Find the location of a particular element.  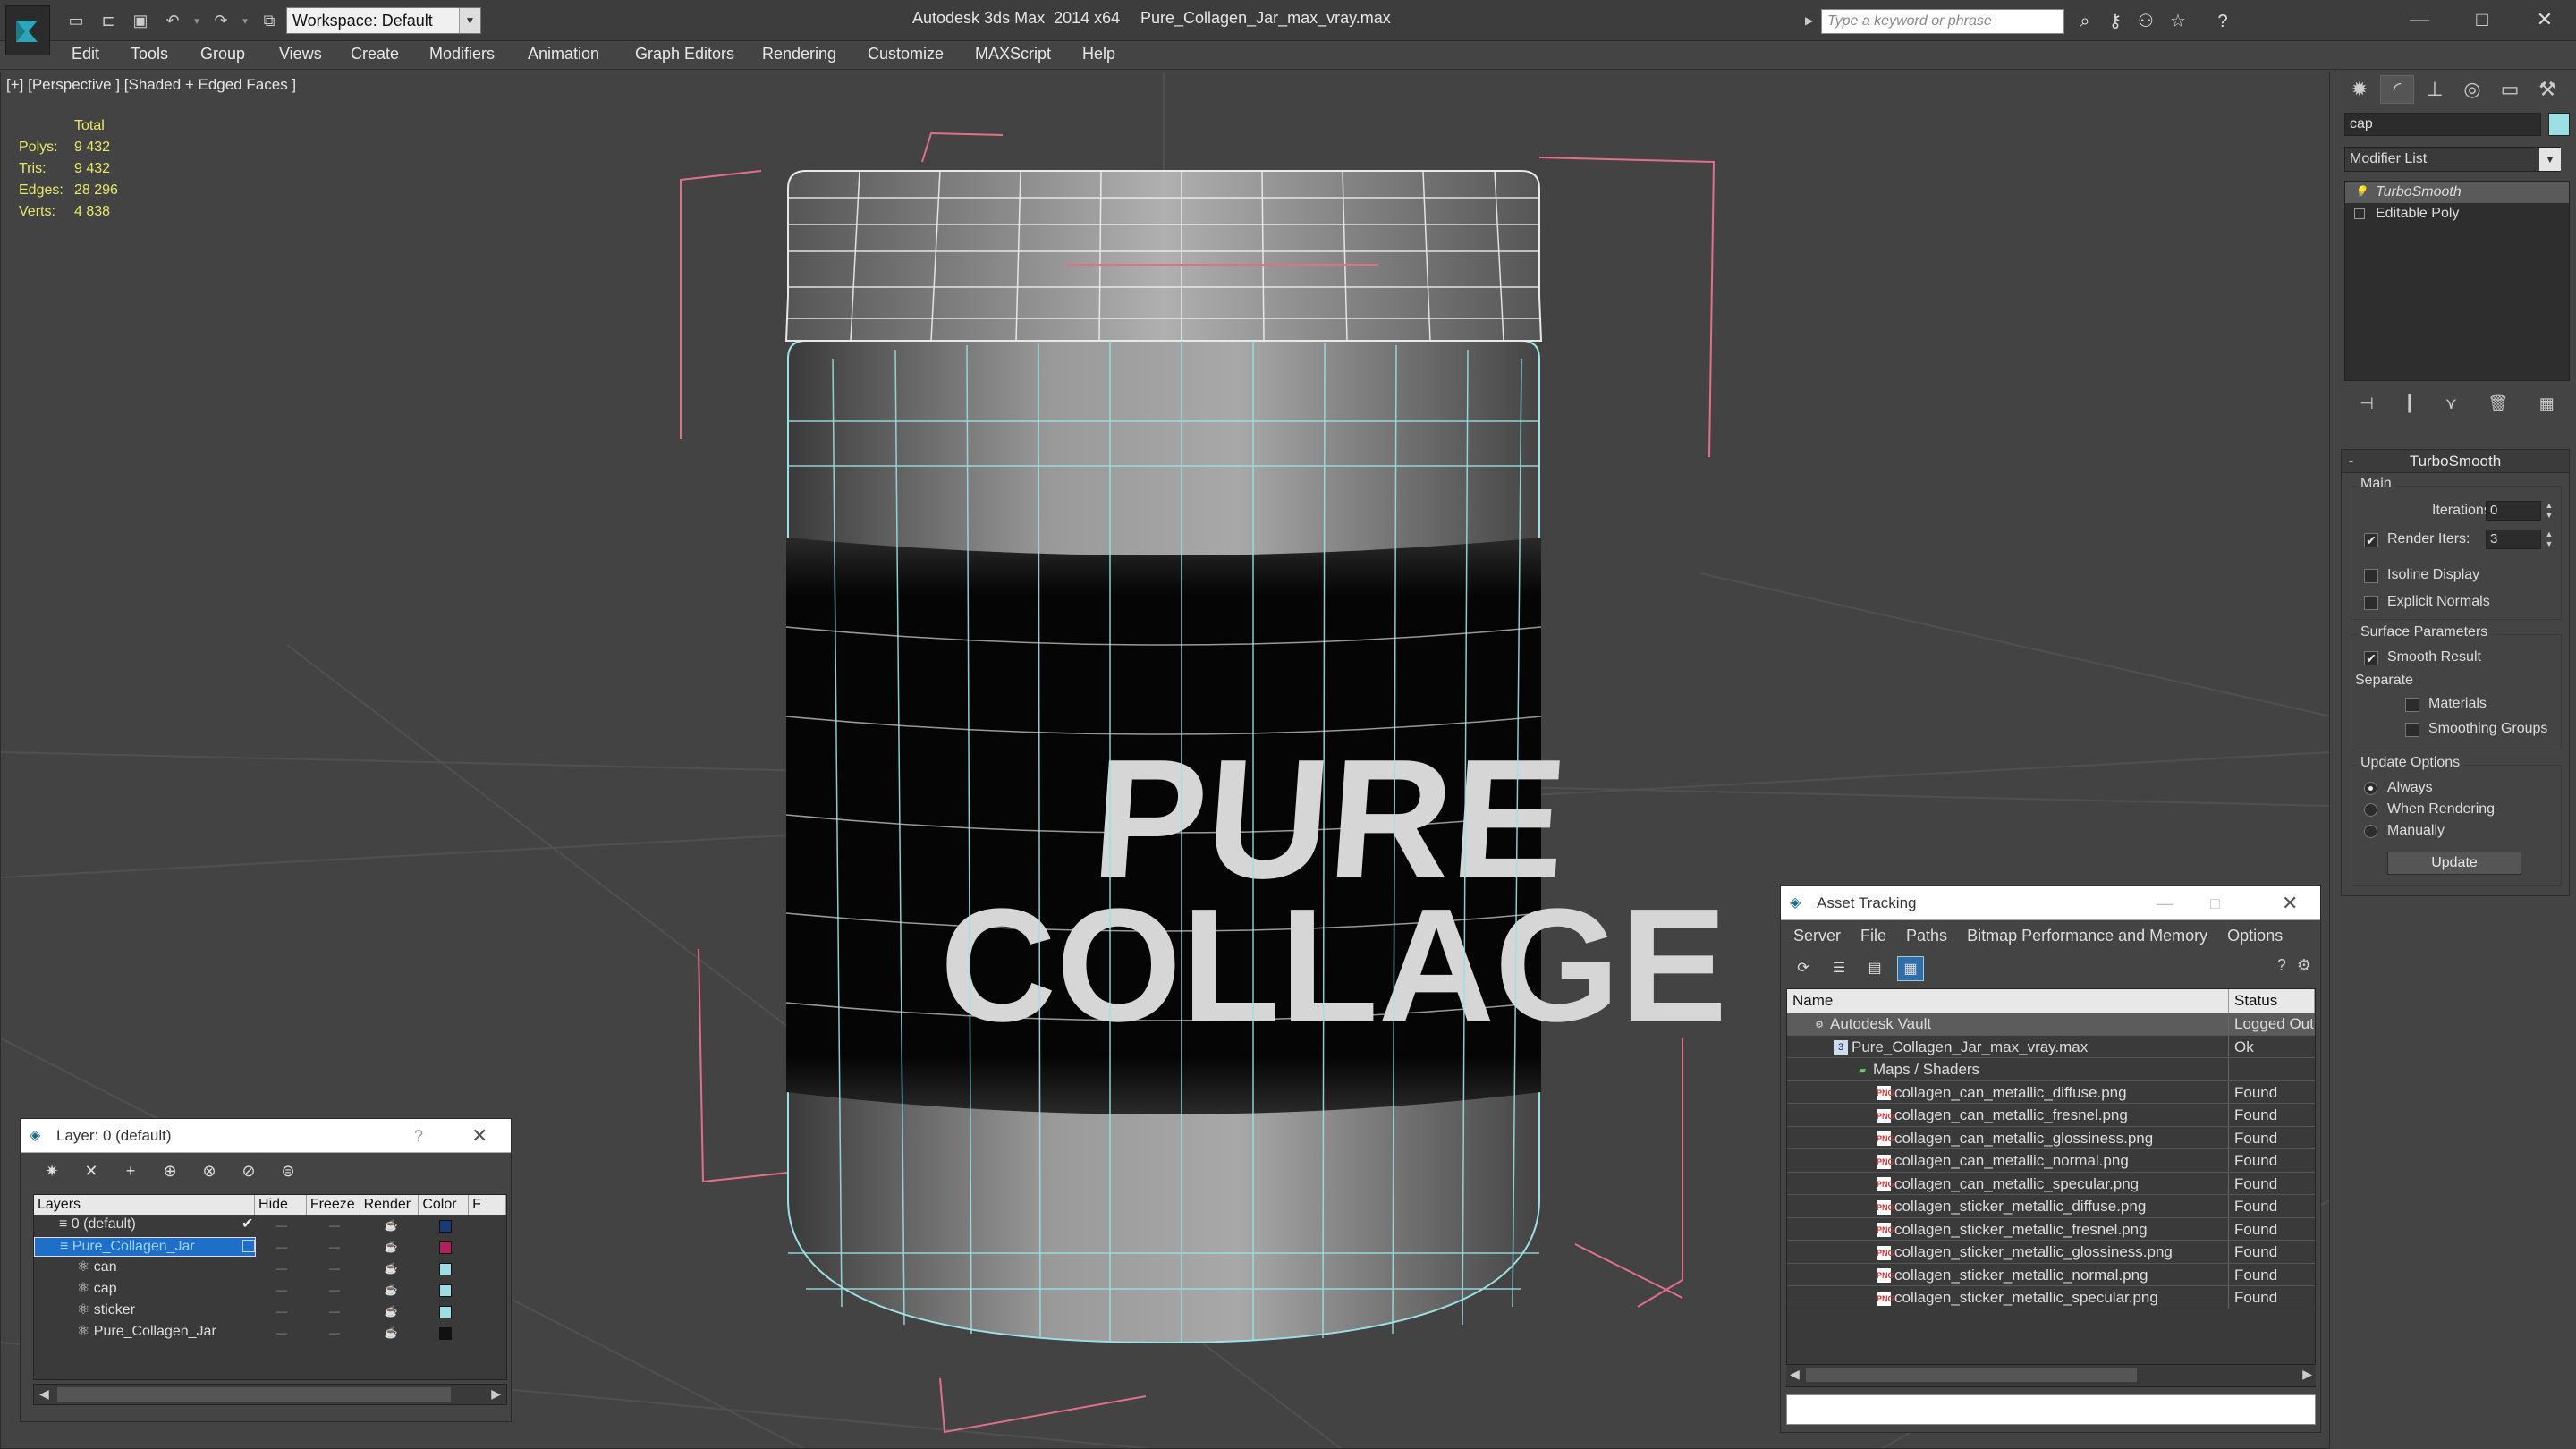

menu-edit: Edit is located at coordinates (85, 54).